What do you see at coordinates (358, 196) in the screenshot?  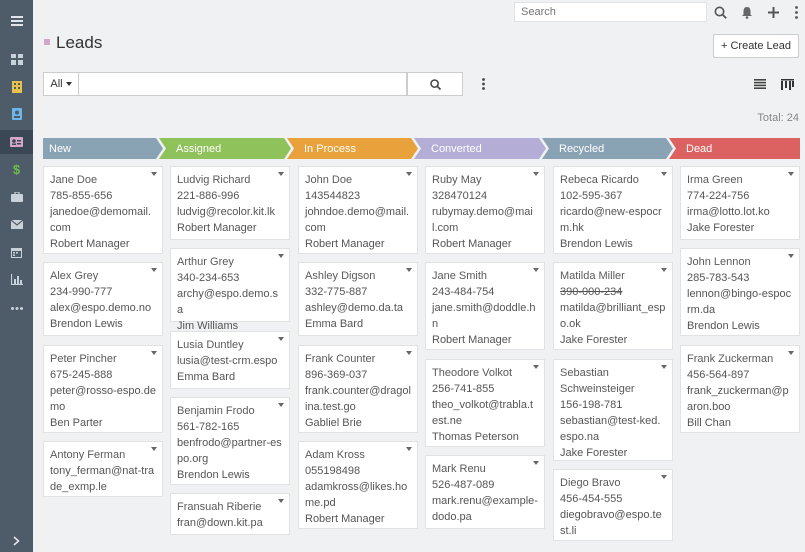 I see `lead-phone: 143544823` at bounding box center [358, 196].